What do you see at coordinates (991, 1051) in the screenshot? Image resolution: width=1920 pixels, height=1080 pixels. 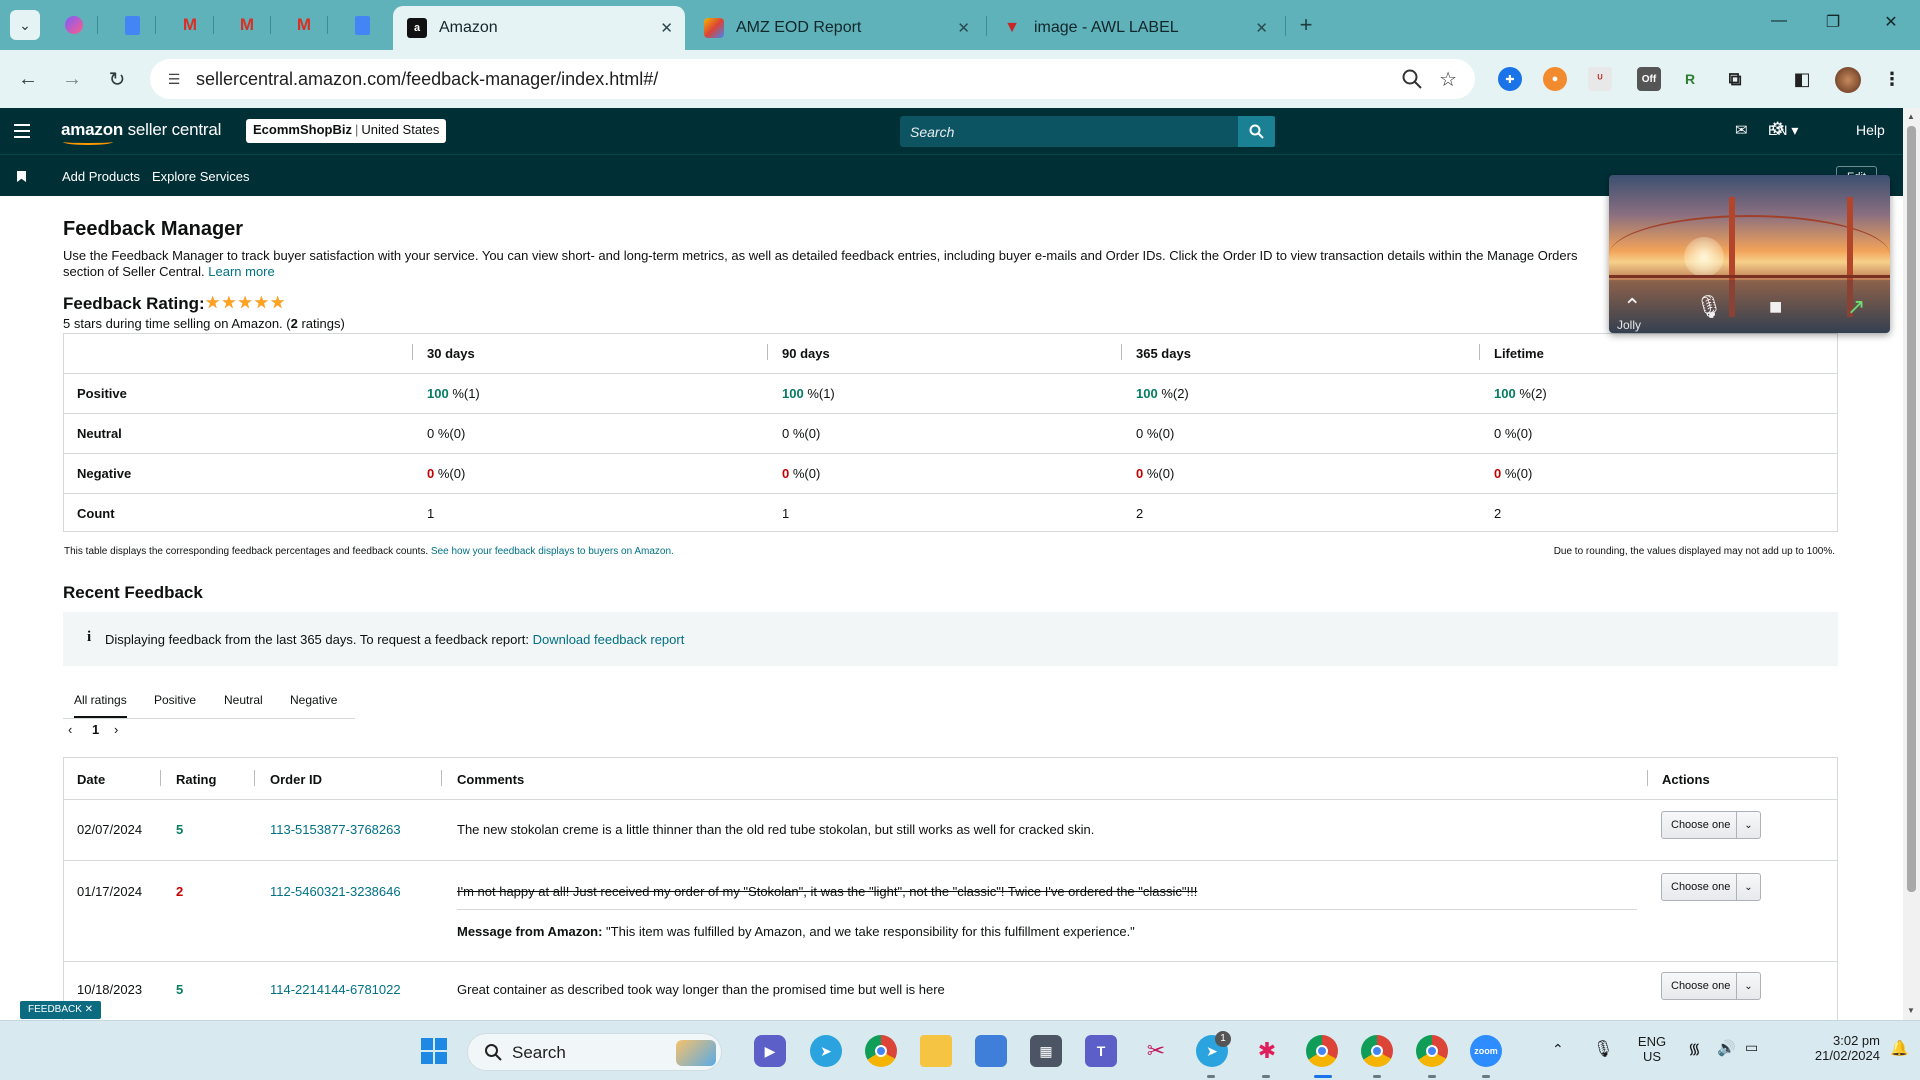 I see `notepad-icon` at bounding box center [991, 1051].